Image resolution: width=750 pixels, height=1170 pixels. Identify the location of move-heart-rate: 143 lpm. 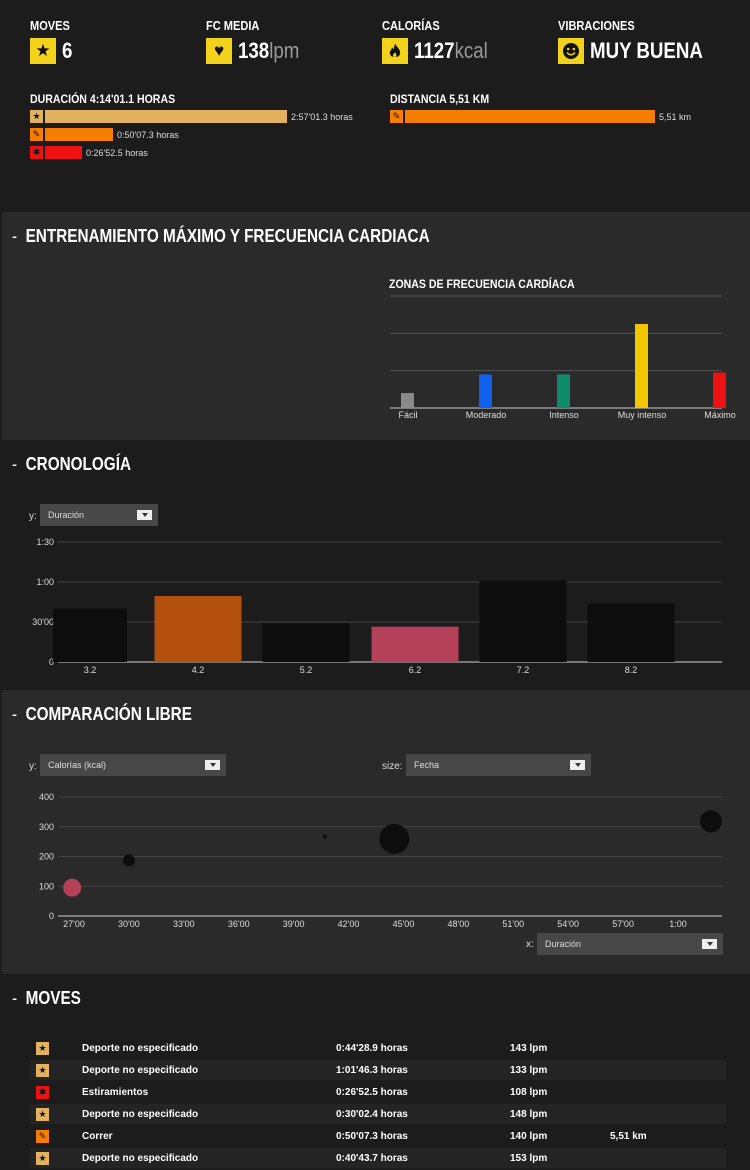
(529, 1048).